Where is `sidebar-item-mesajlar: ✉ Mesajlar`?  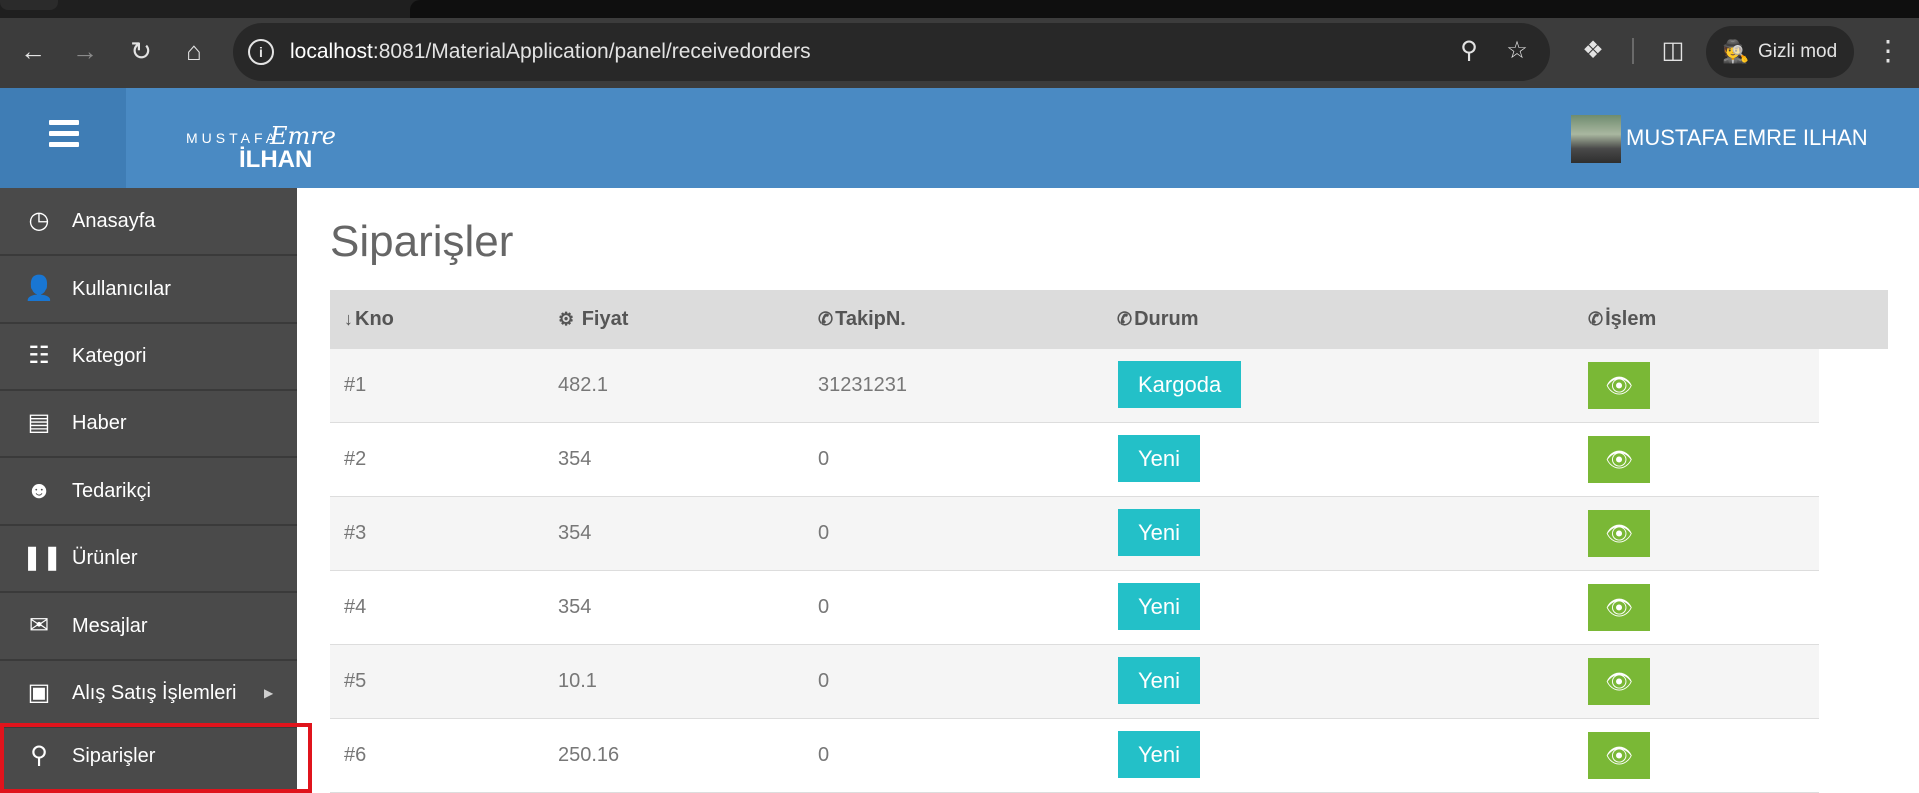 sidebar-item-mesajlar: ✉ Mesajlar is located at coordinates (148, 627).